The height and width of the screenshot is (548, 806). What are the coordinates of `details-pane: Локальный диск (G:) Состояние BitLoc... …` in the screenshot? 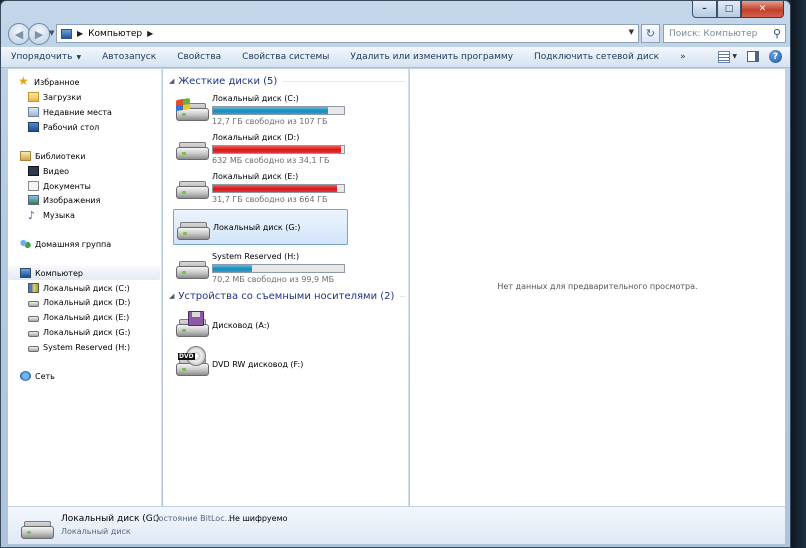 It's located at (396, 525).